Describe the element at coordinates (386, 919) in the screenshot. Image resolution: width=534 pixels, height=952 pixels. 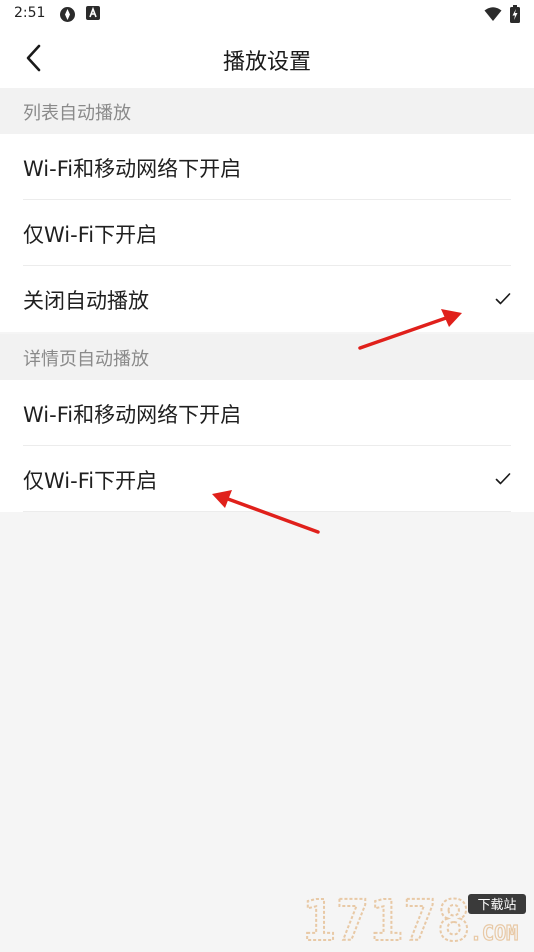
I see `watermark-number: 17178` at that location.